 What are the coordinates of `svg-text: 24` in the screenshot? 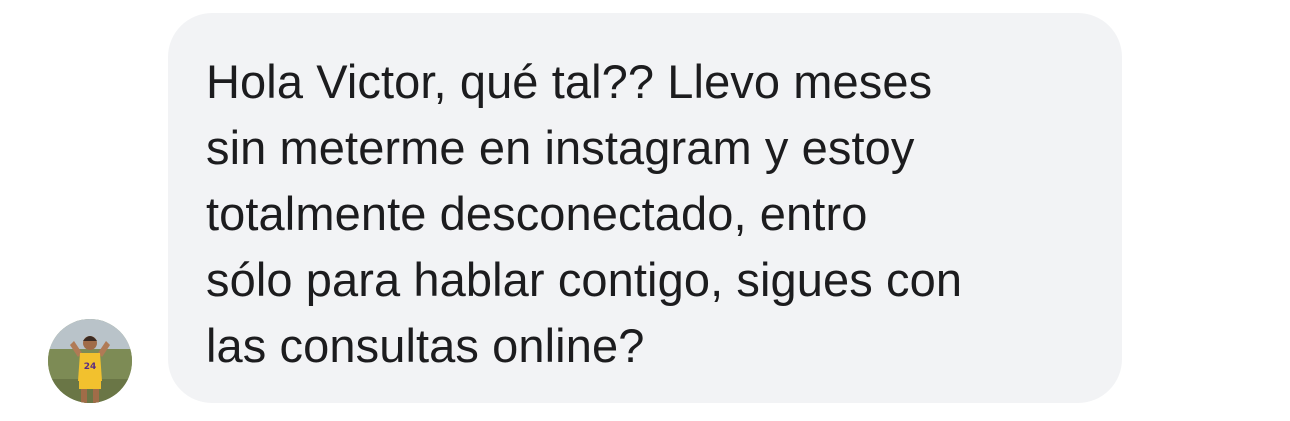 It's located at (90, 367).